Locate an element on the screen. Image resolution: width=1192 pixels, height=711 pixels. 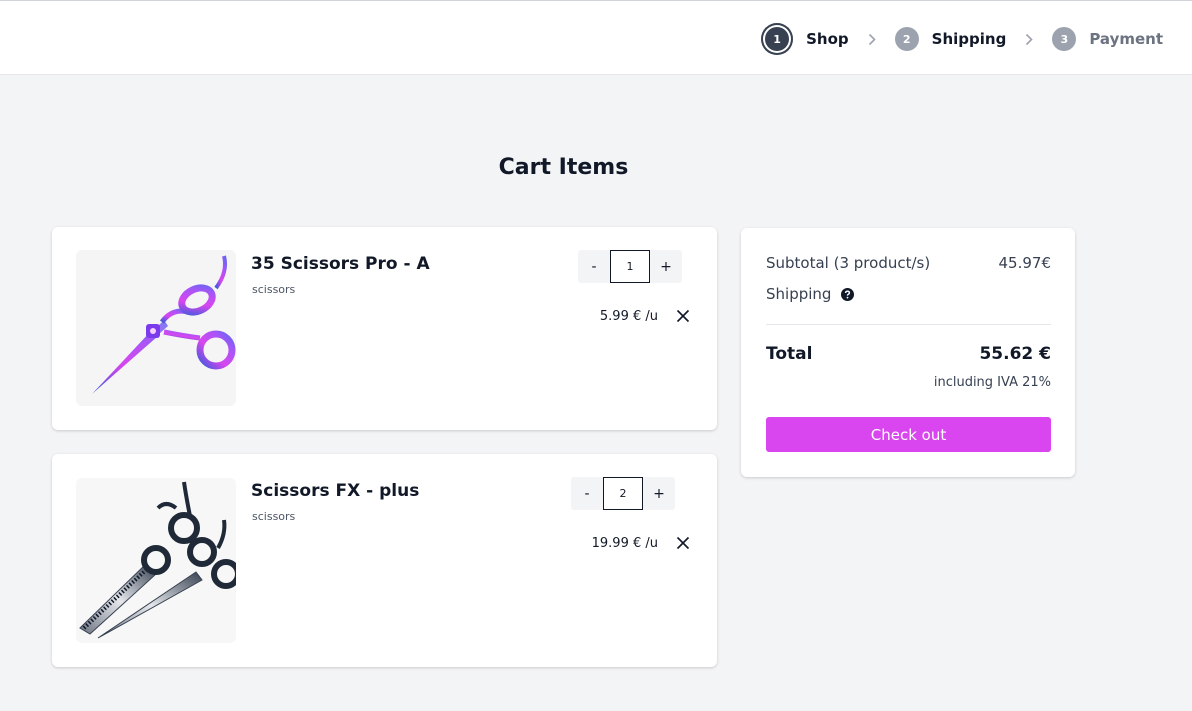
subtotal-value: 45.97€ is located at coordinates (1025, 263).